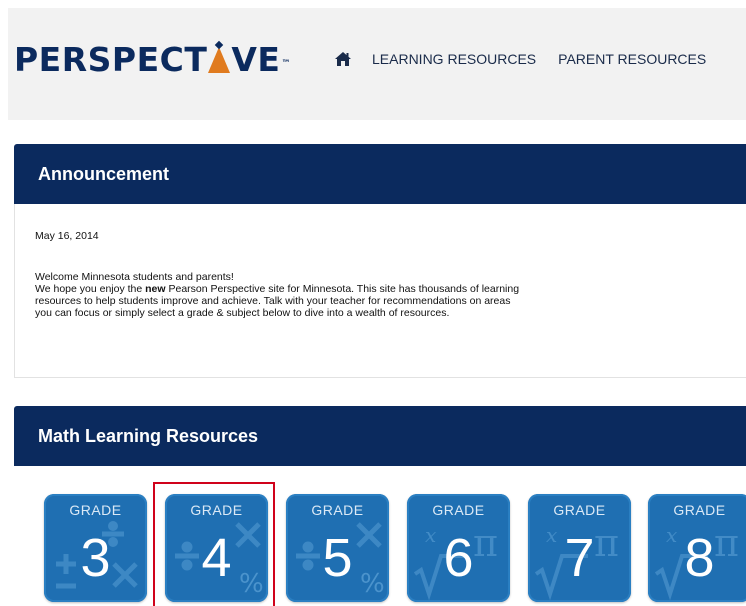 This screenshot has height=606, width=746. I want to click on grade-4-tile: % GRADE 4, so click(216, 548).